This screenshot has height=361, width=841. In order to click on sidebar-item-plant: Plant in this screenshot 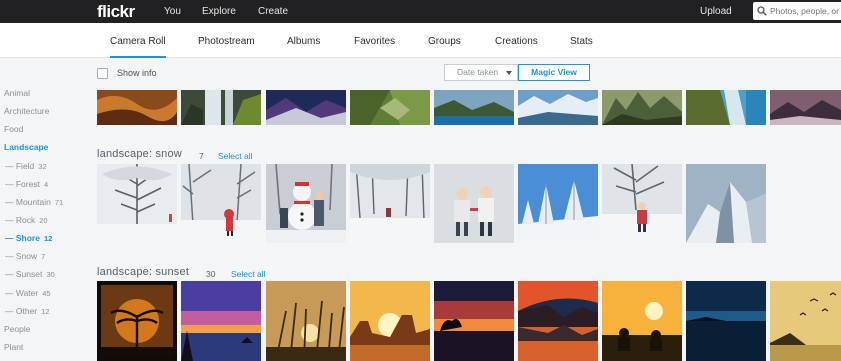, I will do `click(13, 347)`.